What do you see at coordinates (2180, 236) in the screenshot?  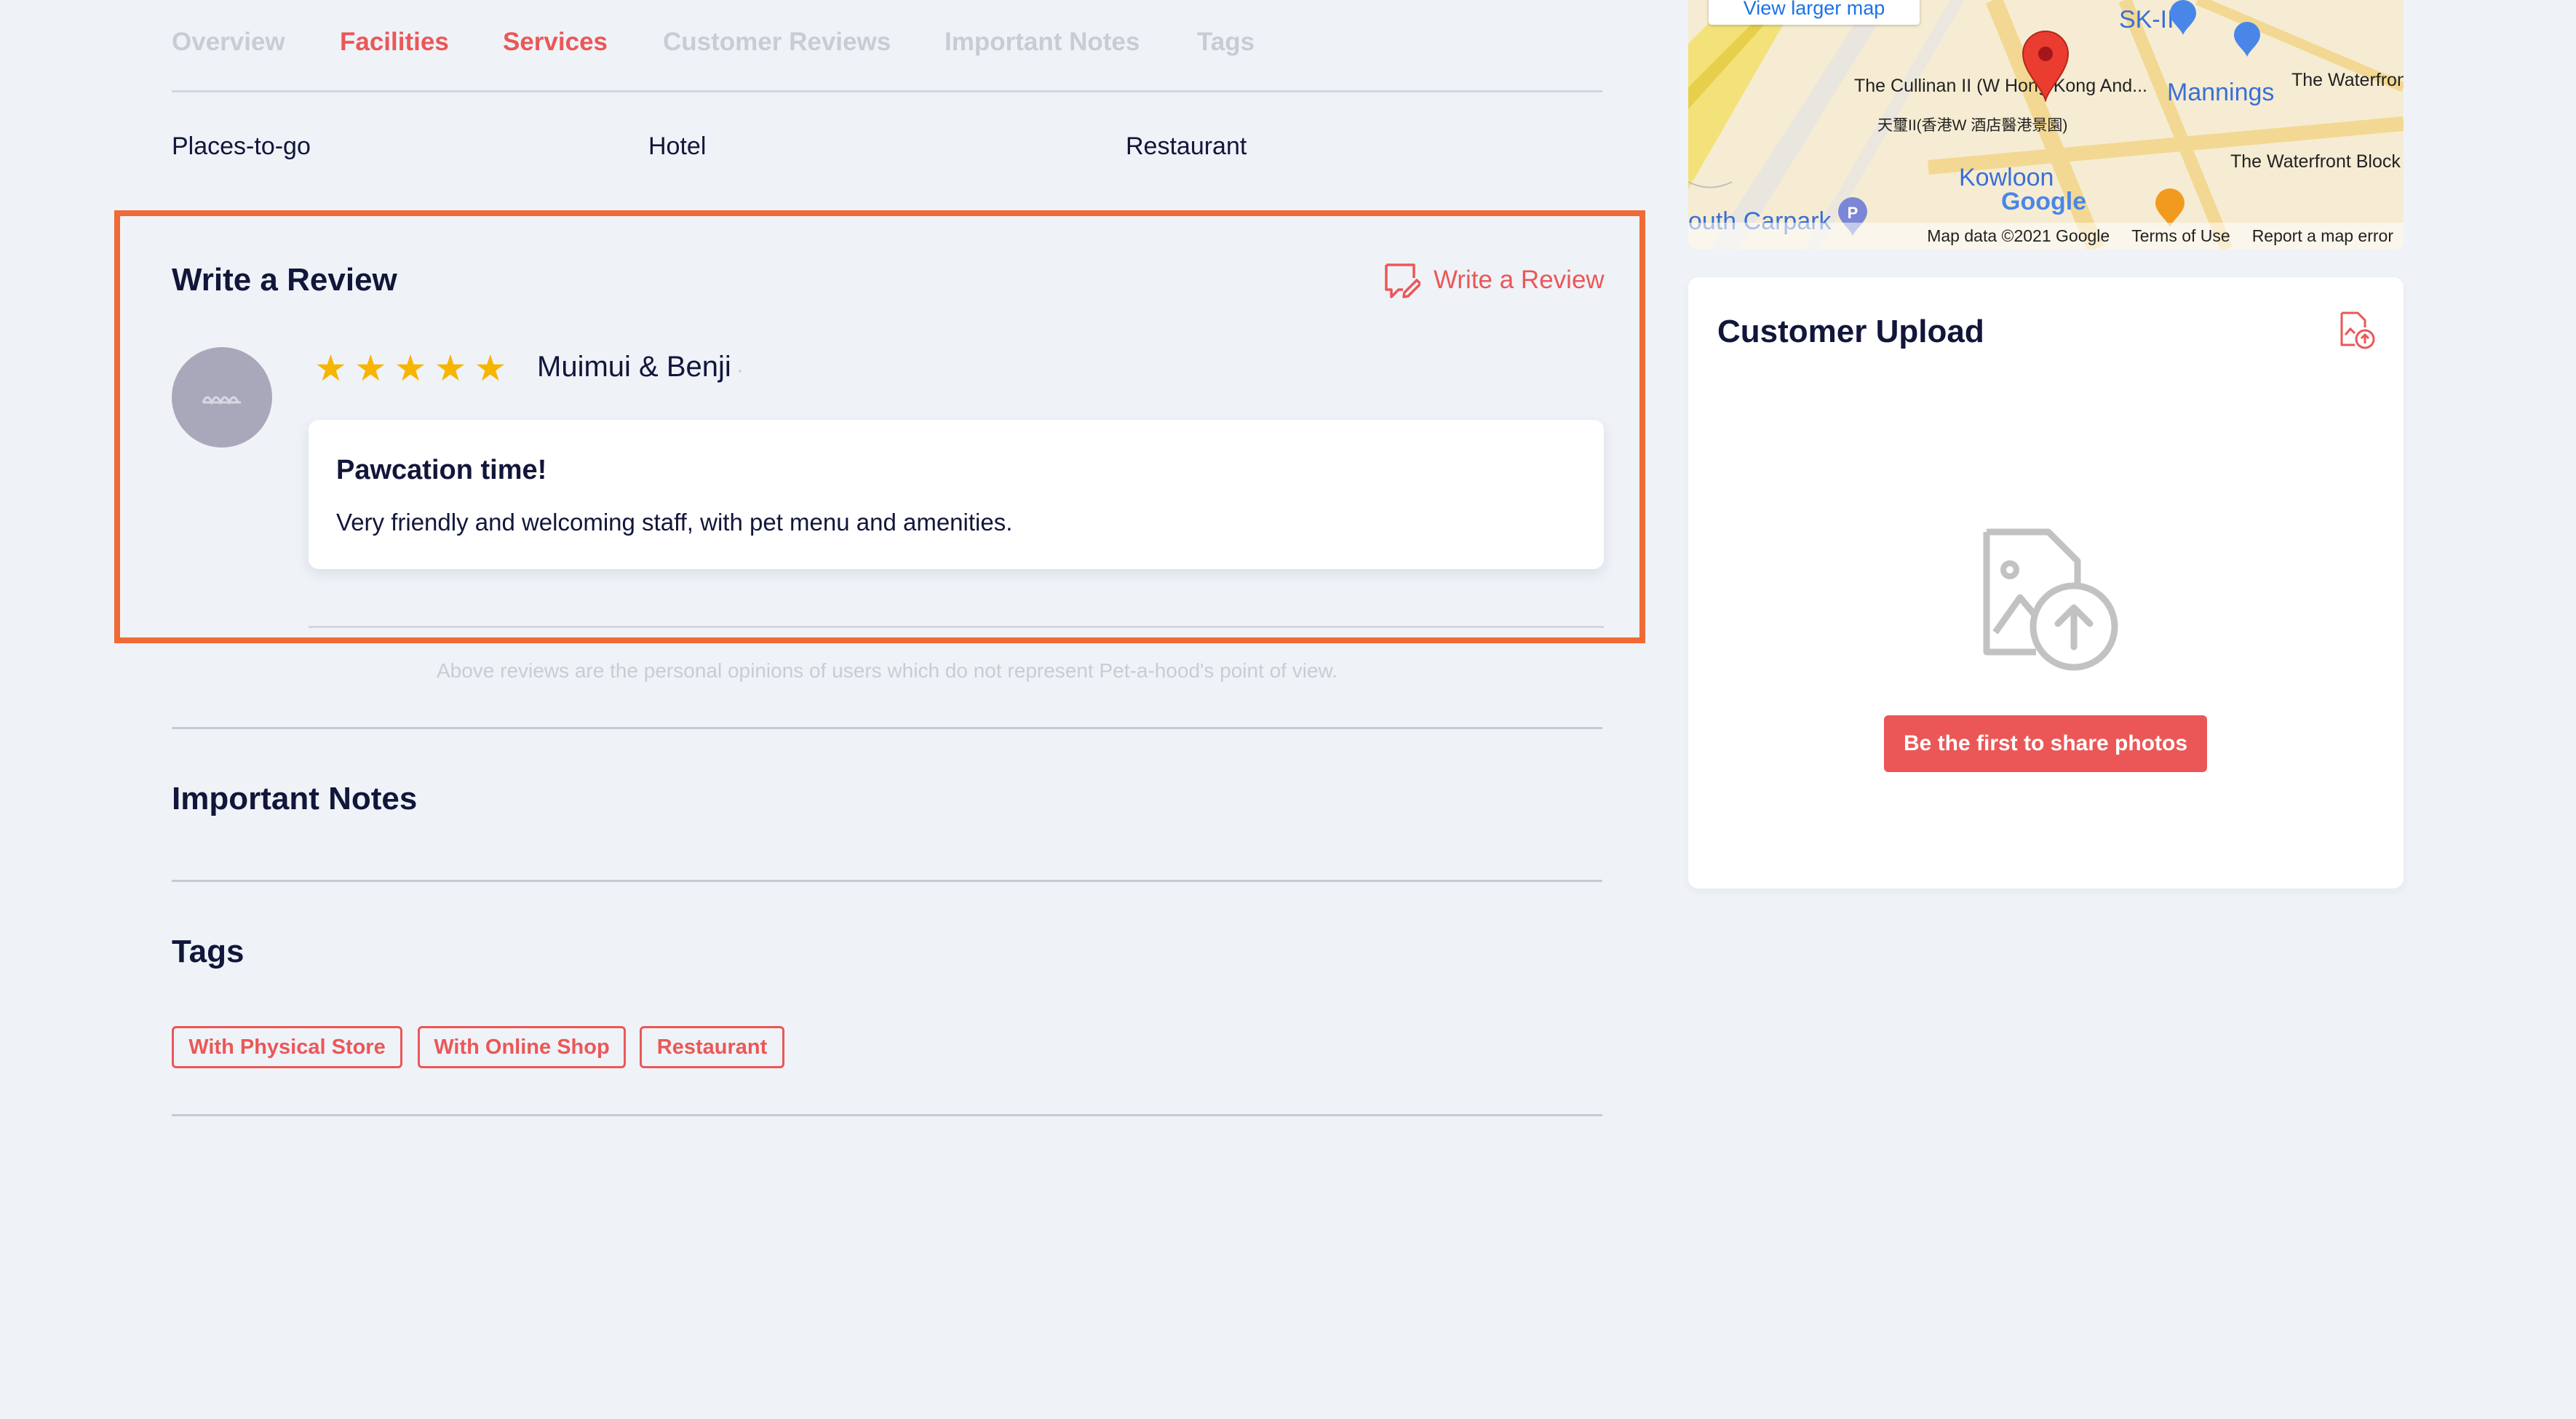 I see `map-terms-link: Terms of Use` at bounding box center [2180, 236].